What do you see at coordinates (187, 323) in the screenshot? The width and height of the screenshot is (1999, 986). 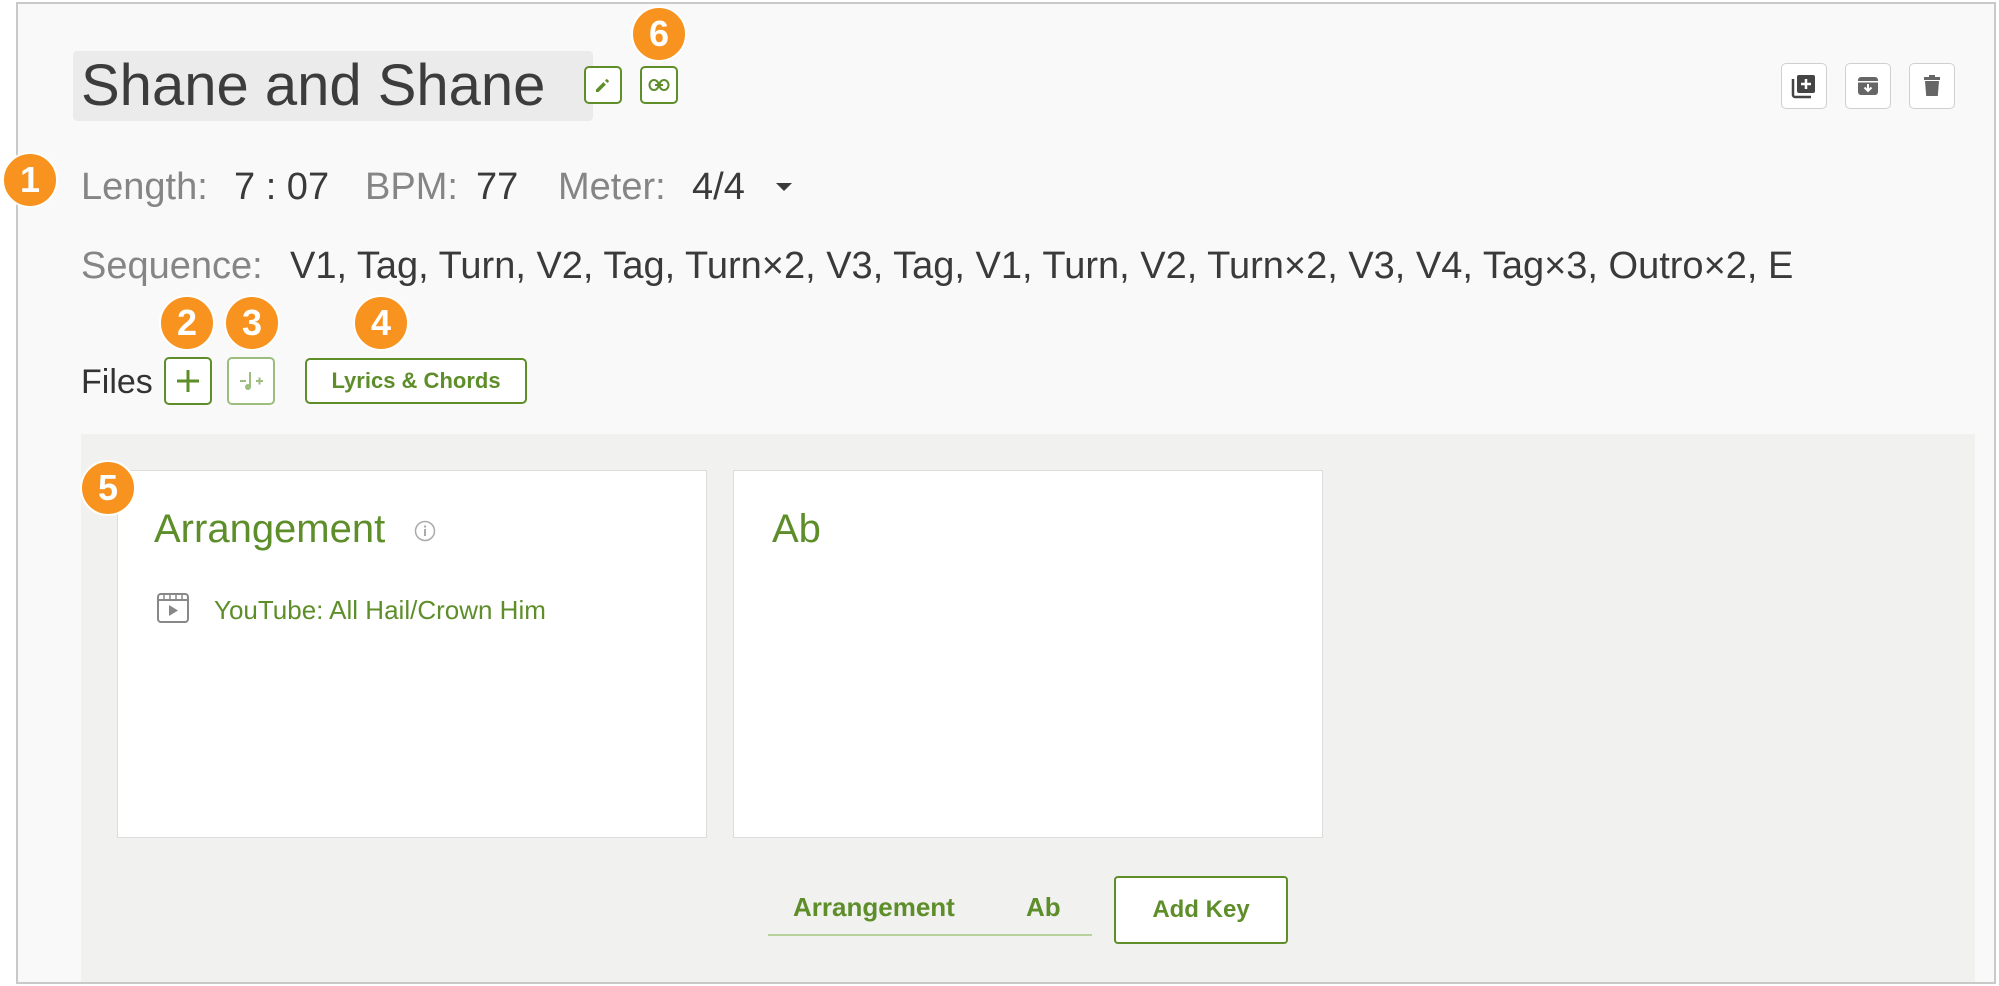 I see `badge-2: 2` at bounding box center [187, 323].